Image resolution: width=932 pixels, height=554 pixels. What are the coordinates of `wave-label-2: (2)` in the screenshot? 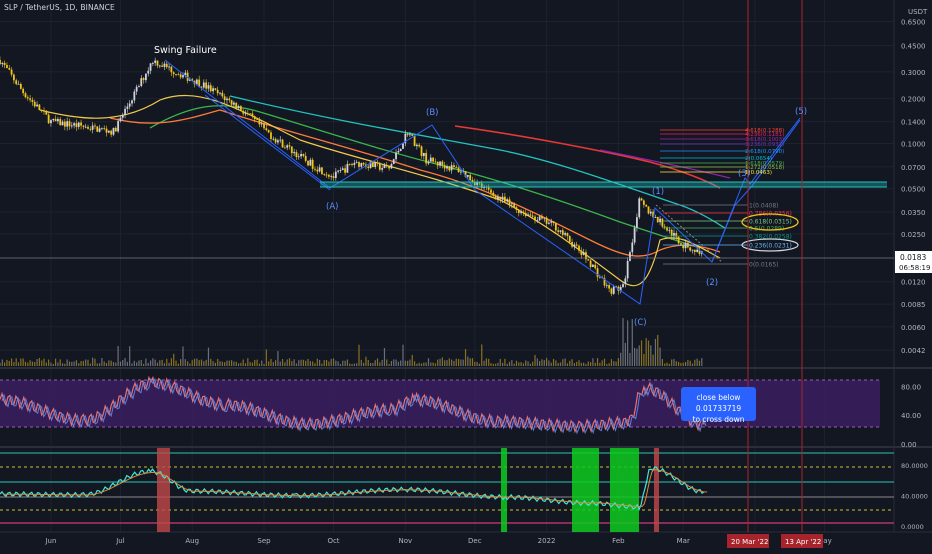 It's located at (712, 283).